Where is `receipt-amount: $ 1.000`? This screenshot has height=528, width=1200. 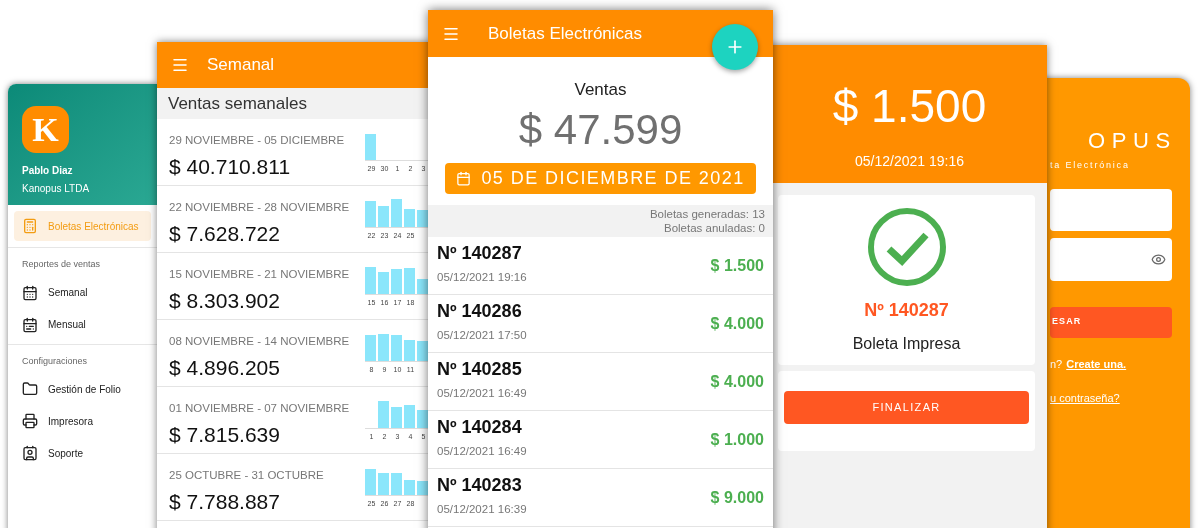
receipt-amount: $ 1.000 is located at coordinates (737, 440).